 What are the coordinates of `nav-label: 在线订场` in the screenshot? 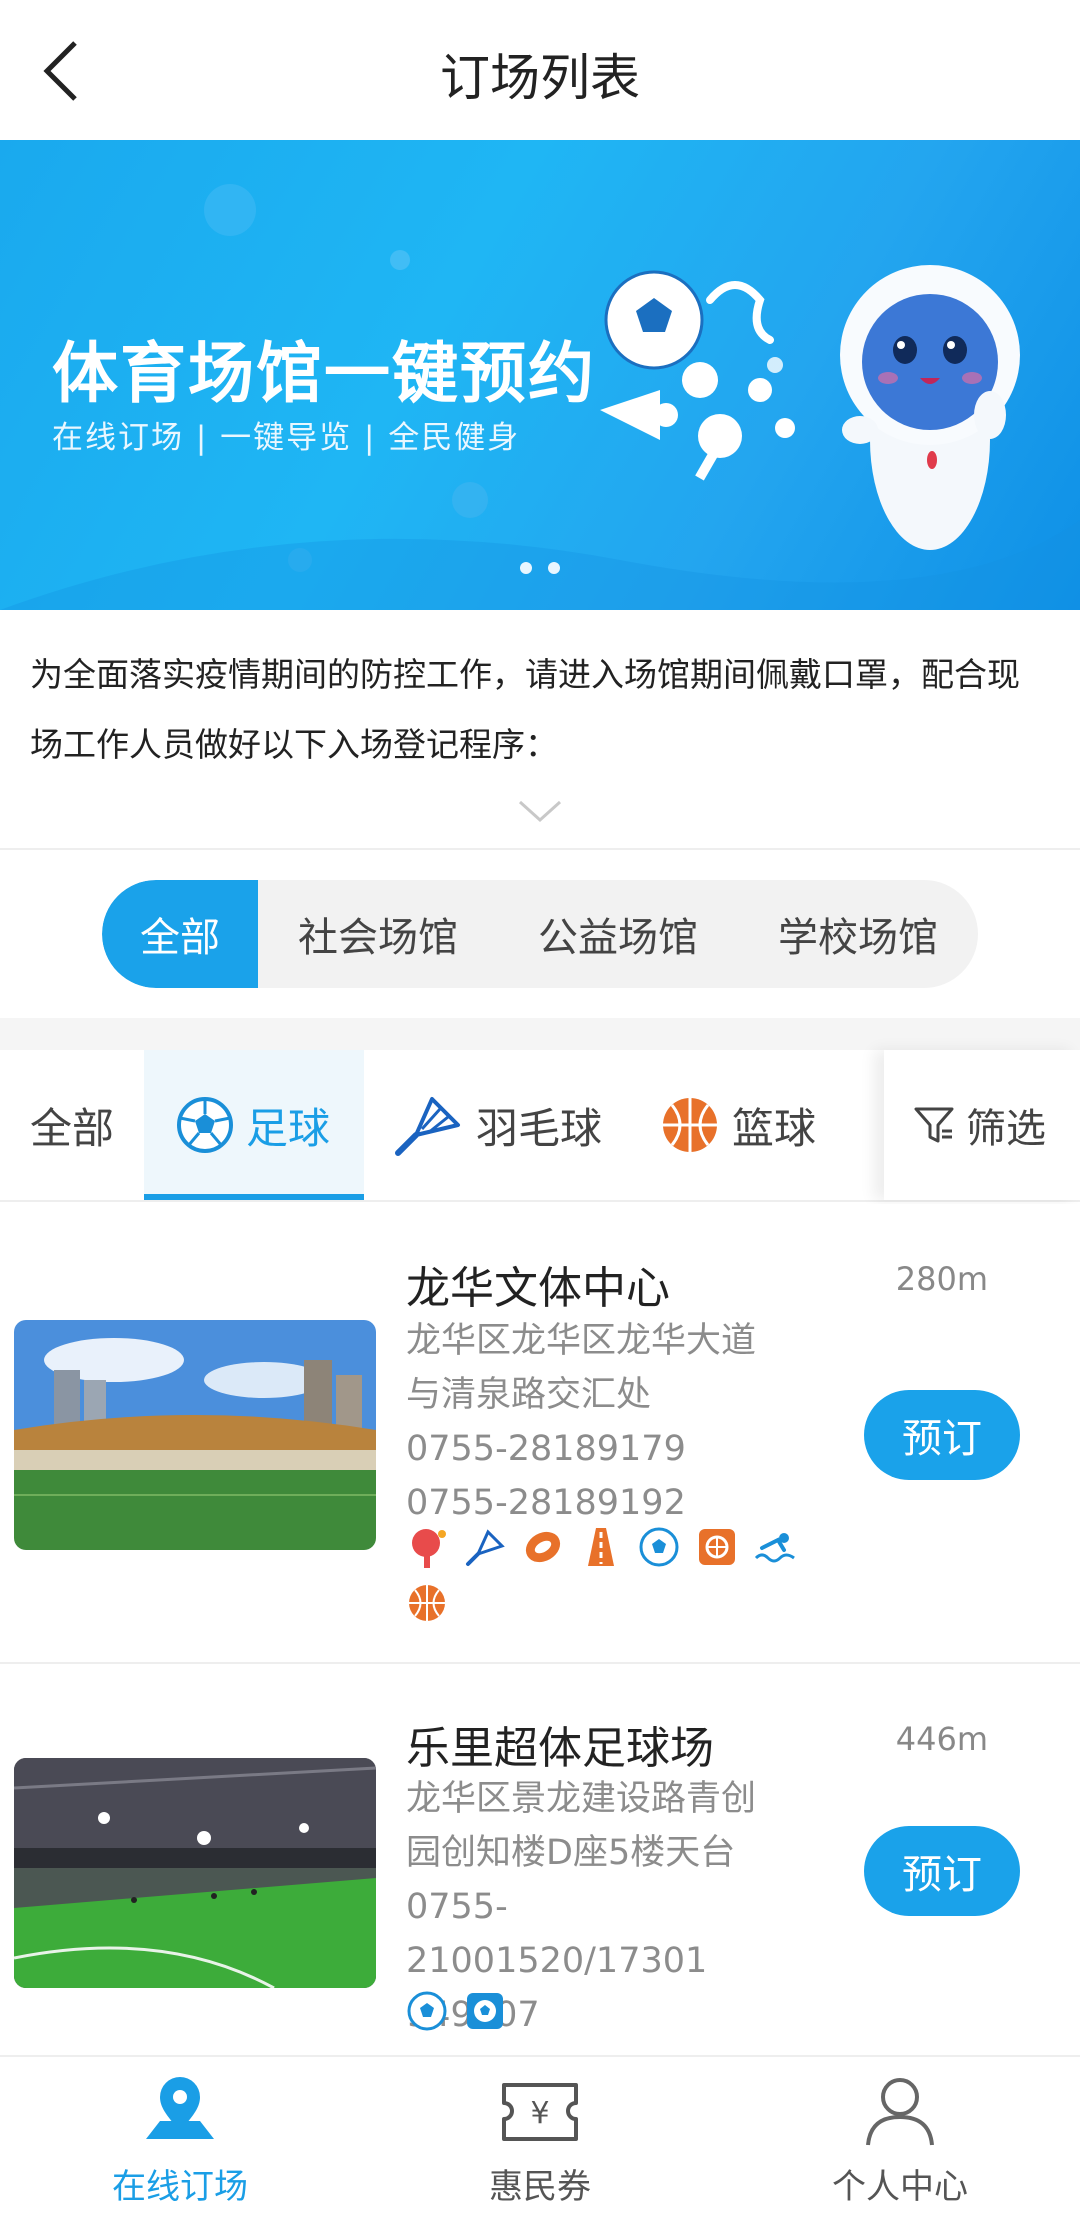 It's located at (180, 2187).